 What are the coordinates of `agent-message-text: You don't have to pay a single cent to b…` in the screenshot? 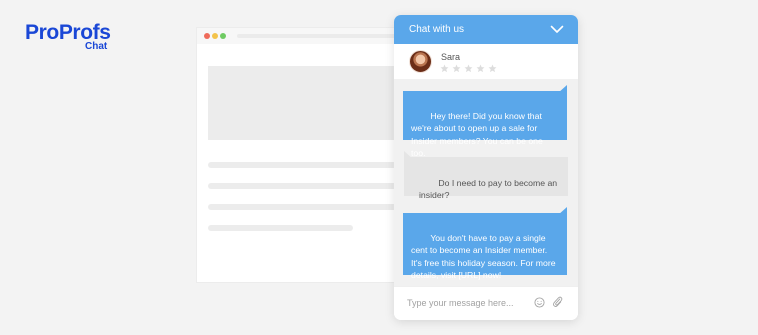 It's located at (485, 256).